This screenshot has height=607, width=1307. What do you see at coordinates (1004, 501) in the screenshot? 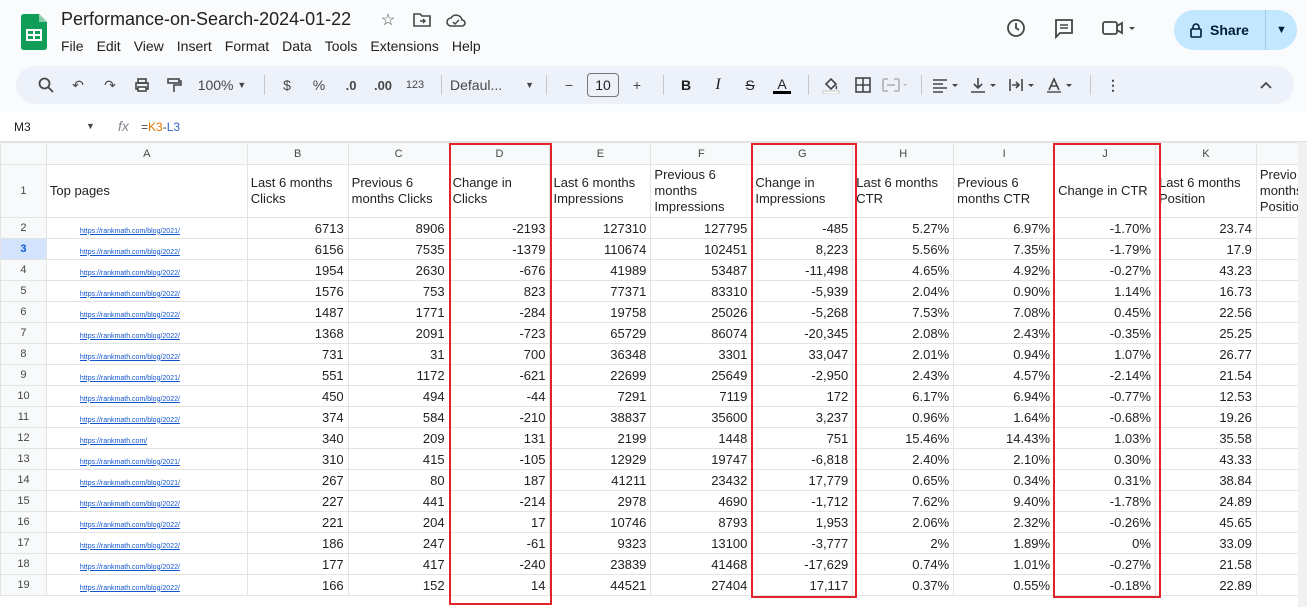
I see `cell-i: 9.40%` at bounding box center [1004, 501].